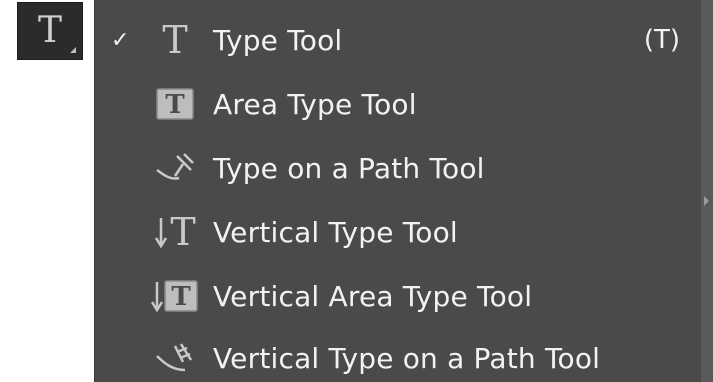  I want to click on menu-item-label: Vertical Type Tool, so click(335, 232).